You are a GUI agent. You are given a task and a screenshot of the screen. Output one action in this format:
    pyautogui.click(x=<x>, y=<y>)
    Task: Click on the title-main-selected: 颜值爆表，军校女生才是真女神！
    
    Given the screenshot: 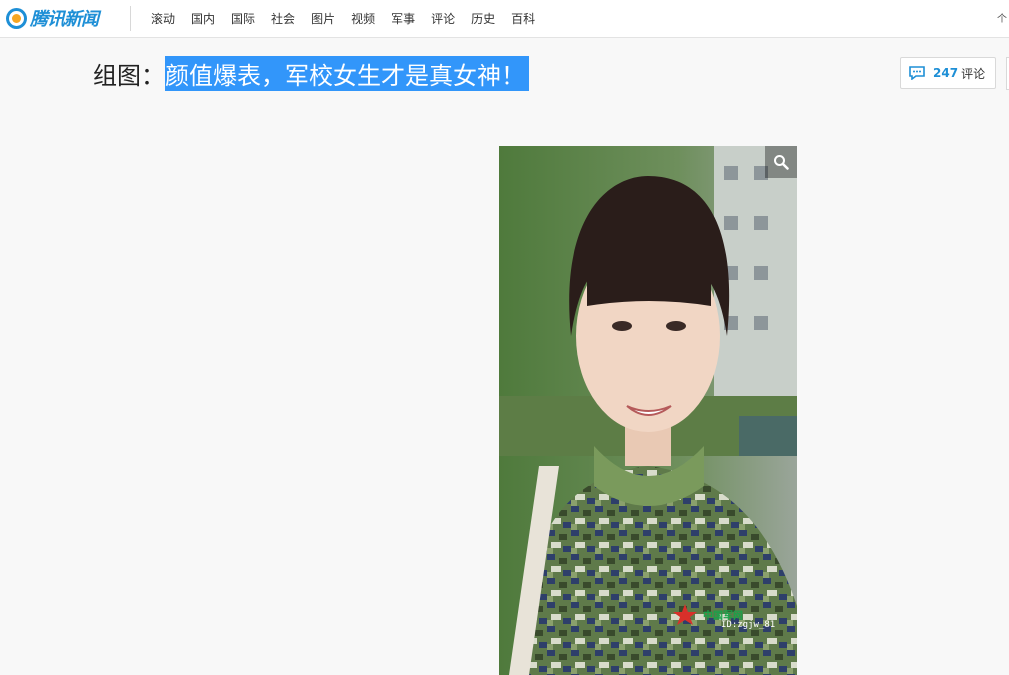 What is the action you would take?
    pyautogui.click(x=347, y=73)
    